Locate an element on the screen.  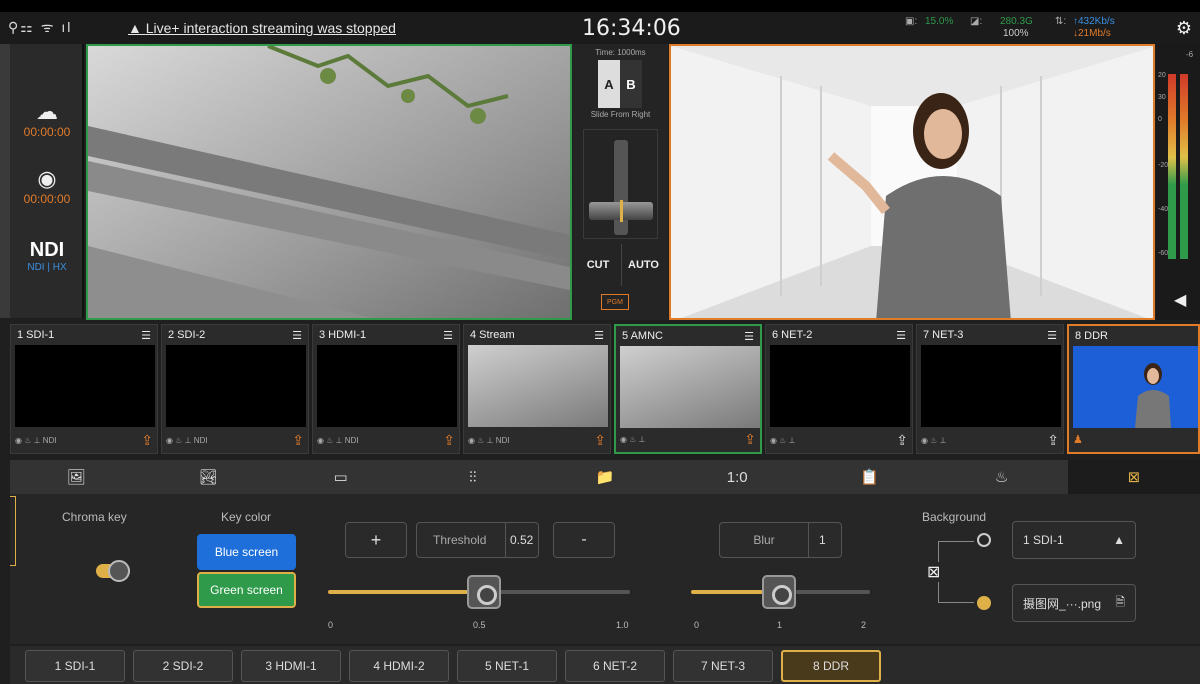
bg-source-value: 1 SDI-1 is located at coordinates (1043, 540).